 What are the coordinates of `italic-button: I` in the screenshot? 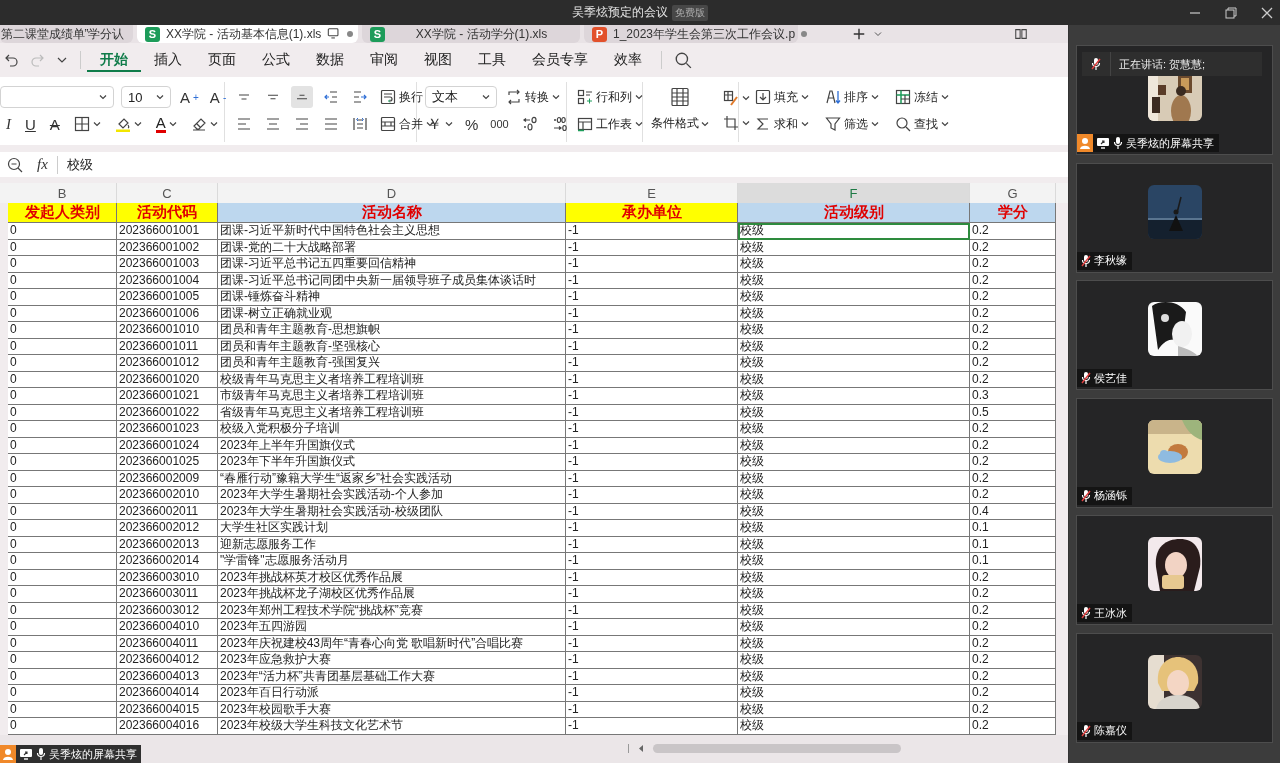 It's located at (8, 124).